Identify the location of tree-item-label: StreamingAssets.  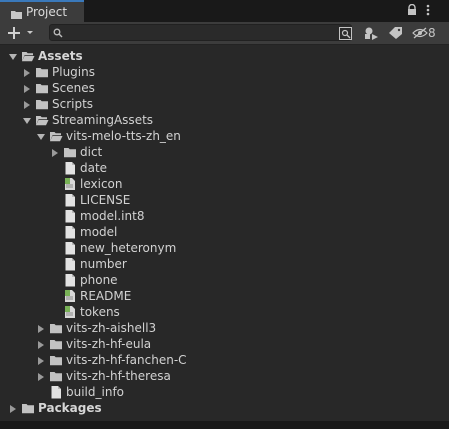
(103, 120).